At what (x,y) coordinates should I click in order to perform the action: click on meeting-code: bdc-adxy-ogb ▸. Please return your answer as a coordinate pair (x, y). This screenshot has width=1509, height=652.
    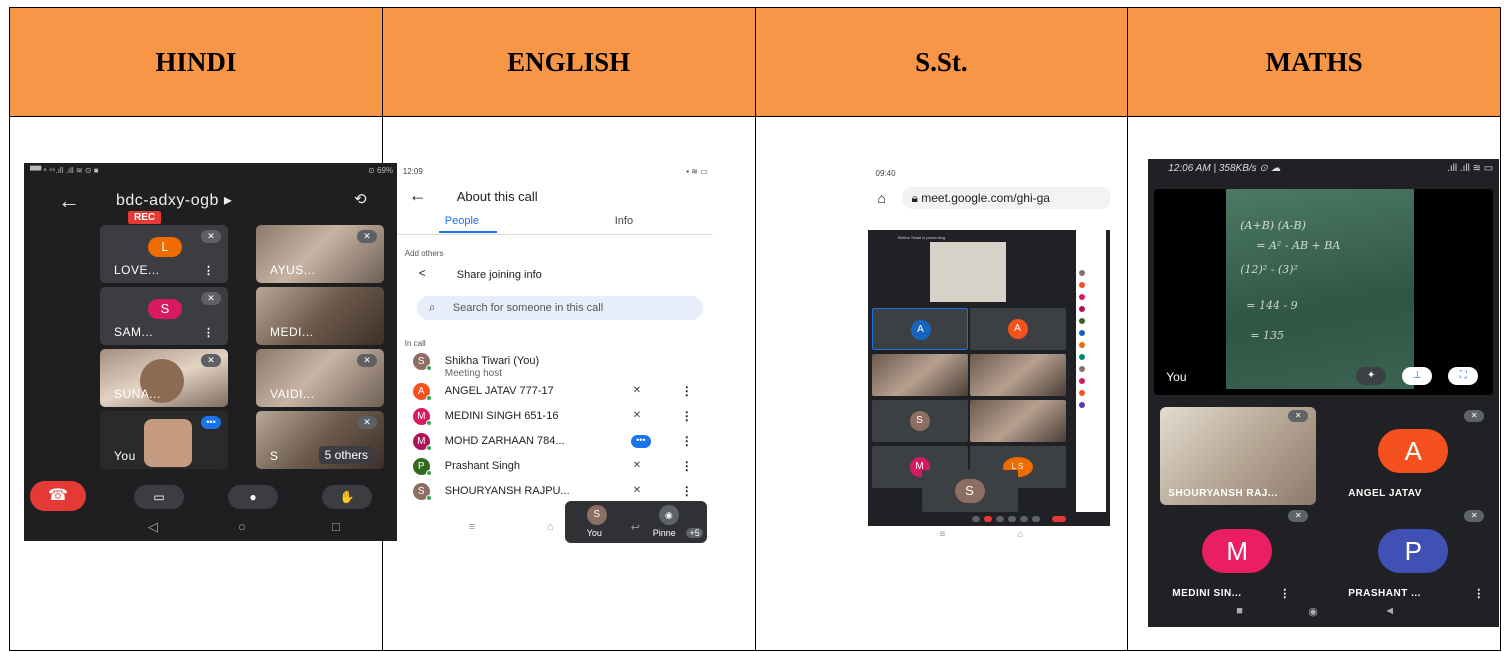
    Looking at the image, I should click on (174, 200).